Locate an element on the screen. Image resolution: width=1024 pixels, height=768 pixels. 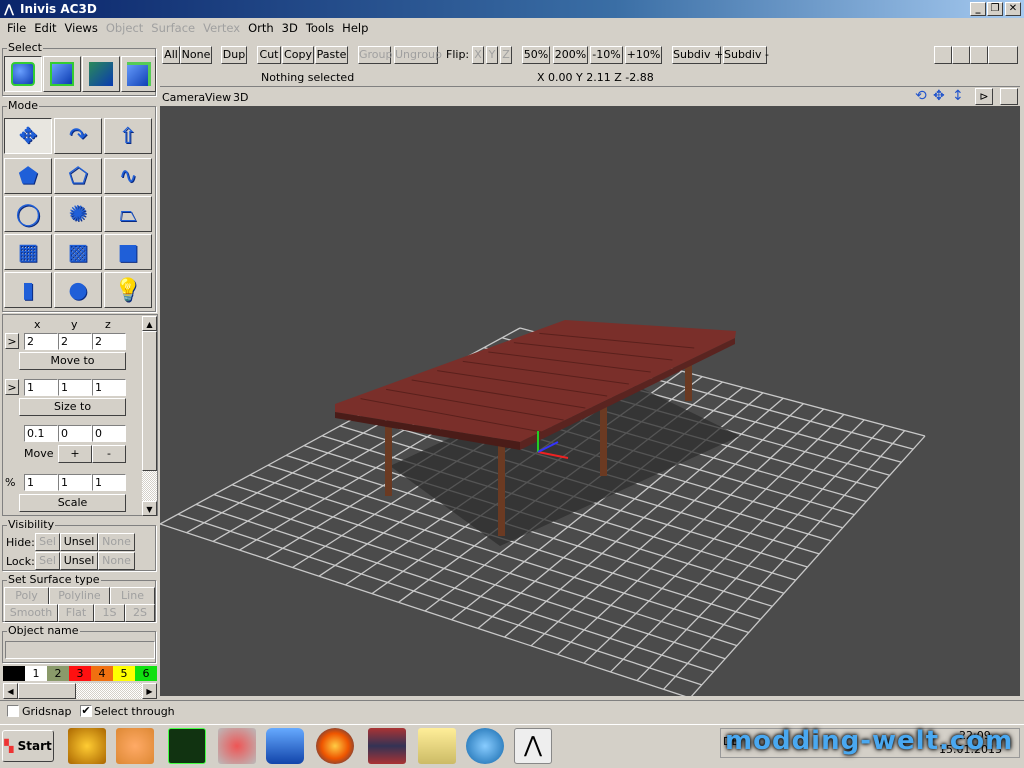
winrar-icon is located at coordinates (387, 746).